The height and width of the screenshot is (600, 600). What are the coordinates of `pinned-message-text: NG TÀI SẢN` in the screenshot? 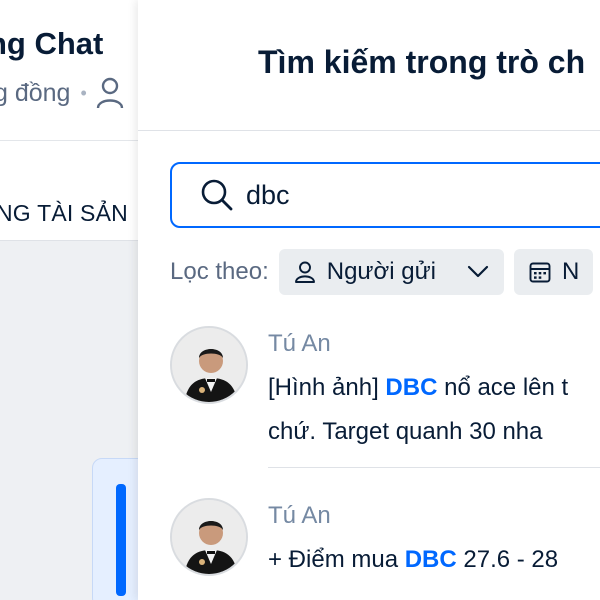 It's located at (64, 213).